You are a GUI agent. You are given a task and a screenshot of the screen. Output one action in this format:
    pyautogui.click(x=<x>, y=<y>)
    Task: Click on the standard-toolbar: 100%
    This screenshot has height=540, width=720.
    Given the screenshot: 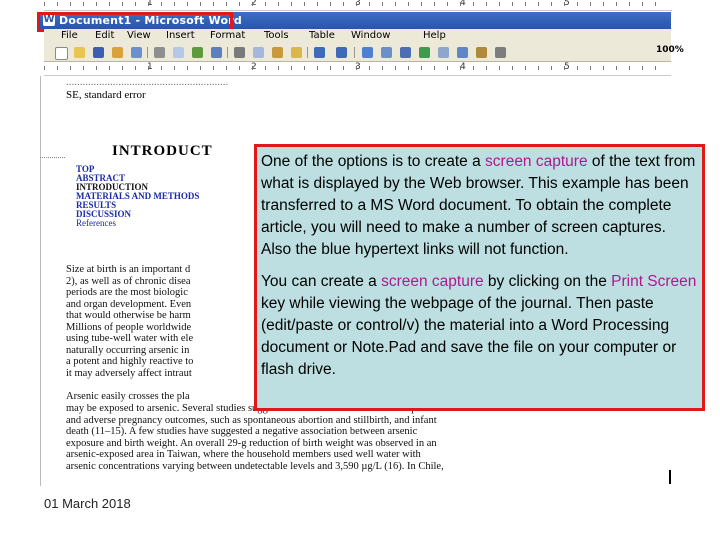 What is the action you would take?
    pyautogui.click(x=364, y=53)
    